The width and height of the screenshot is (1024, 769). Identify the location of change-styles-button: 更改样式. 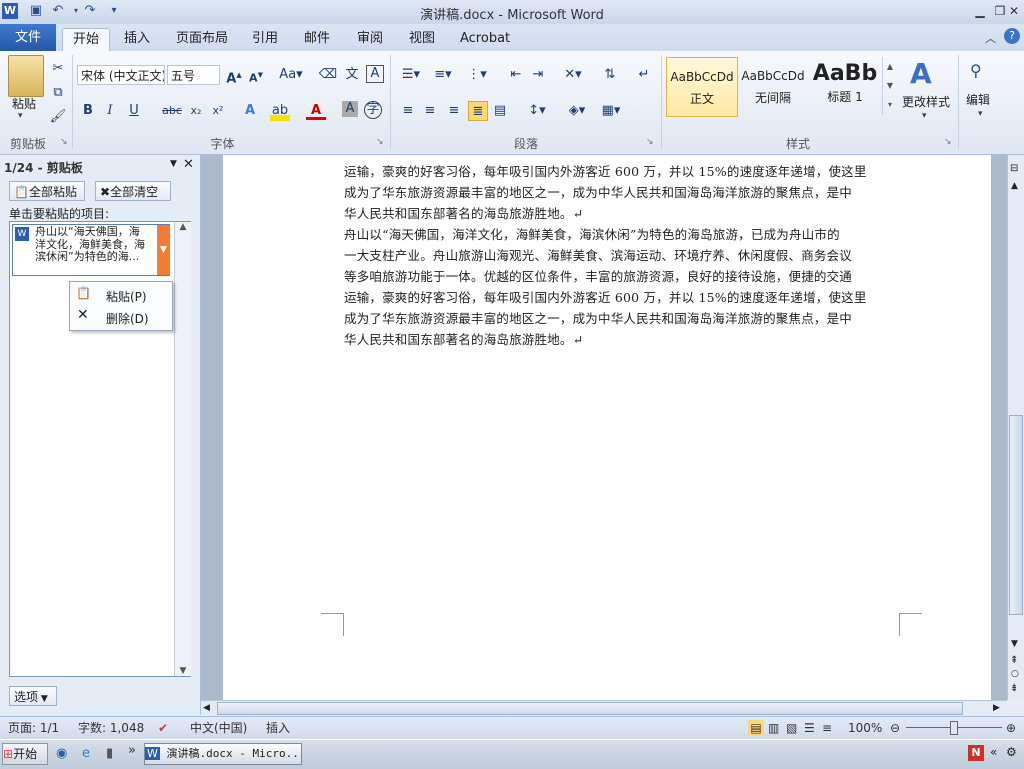
(926, 101).